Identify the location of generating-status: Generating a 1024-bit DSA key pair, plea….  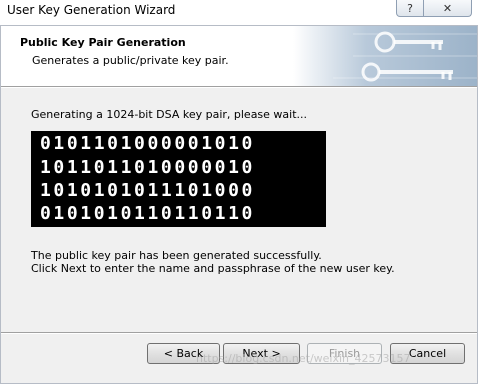
(169, 114).